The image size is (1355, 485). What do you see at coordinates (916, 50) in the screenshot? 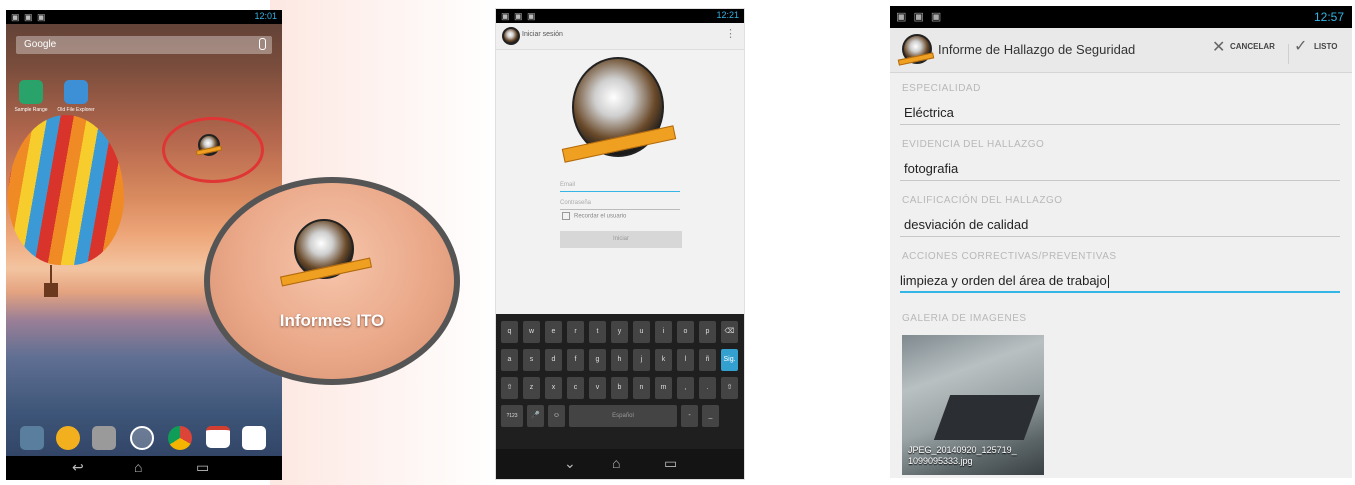
I see `app-logo-small` at bounding box center [916, 50].